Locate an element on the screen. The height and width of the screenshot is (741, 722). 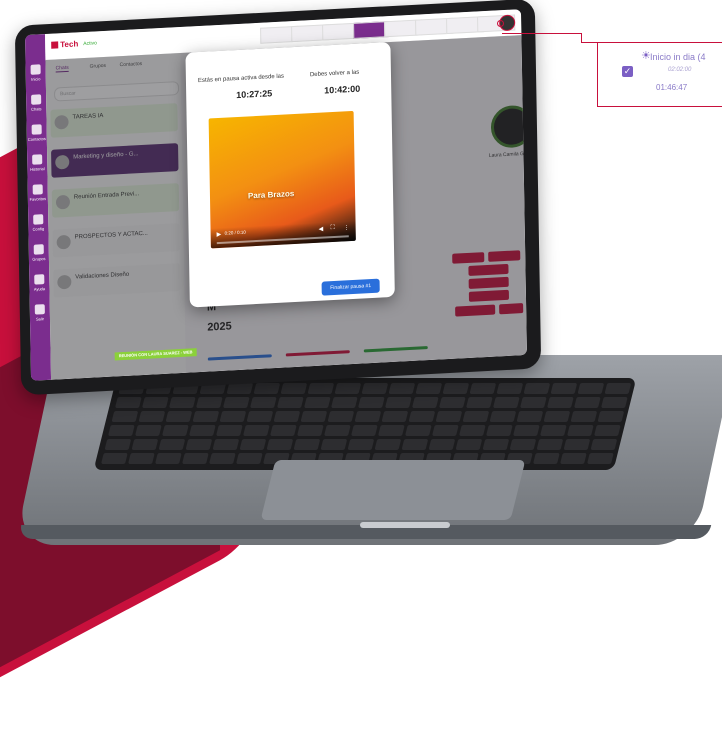
fullscreen-icon: ⛶ is located at coordinates (333, 228).